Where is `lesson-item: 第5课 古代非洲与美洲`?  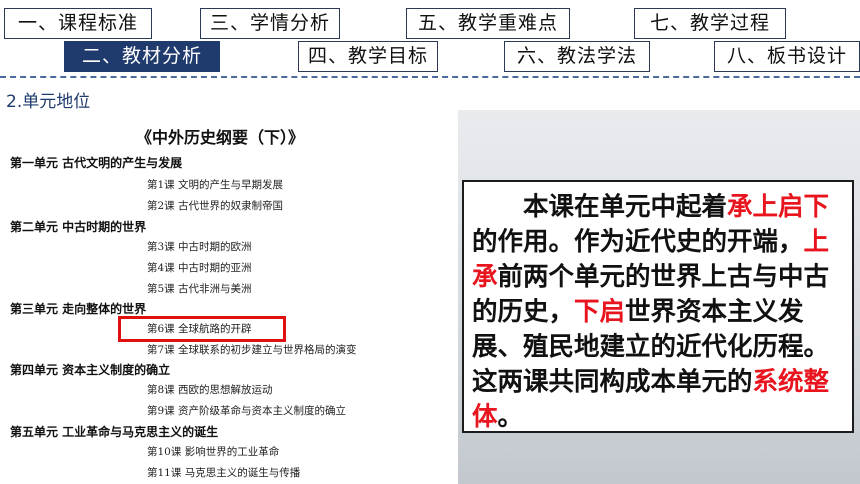
lesson-item: 第5课 古代非洲与美洲 is located at coordinates (199, 289).